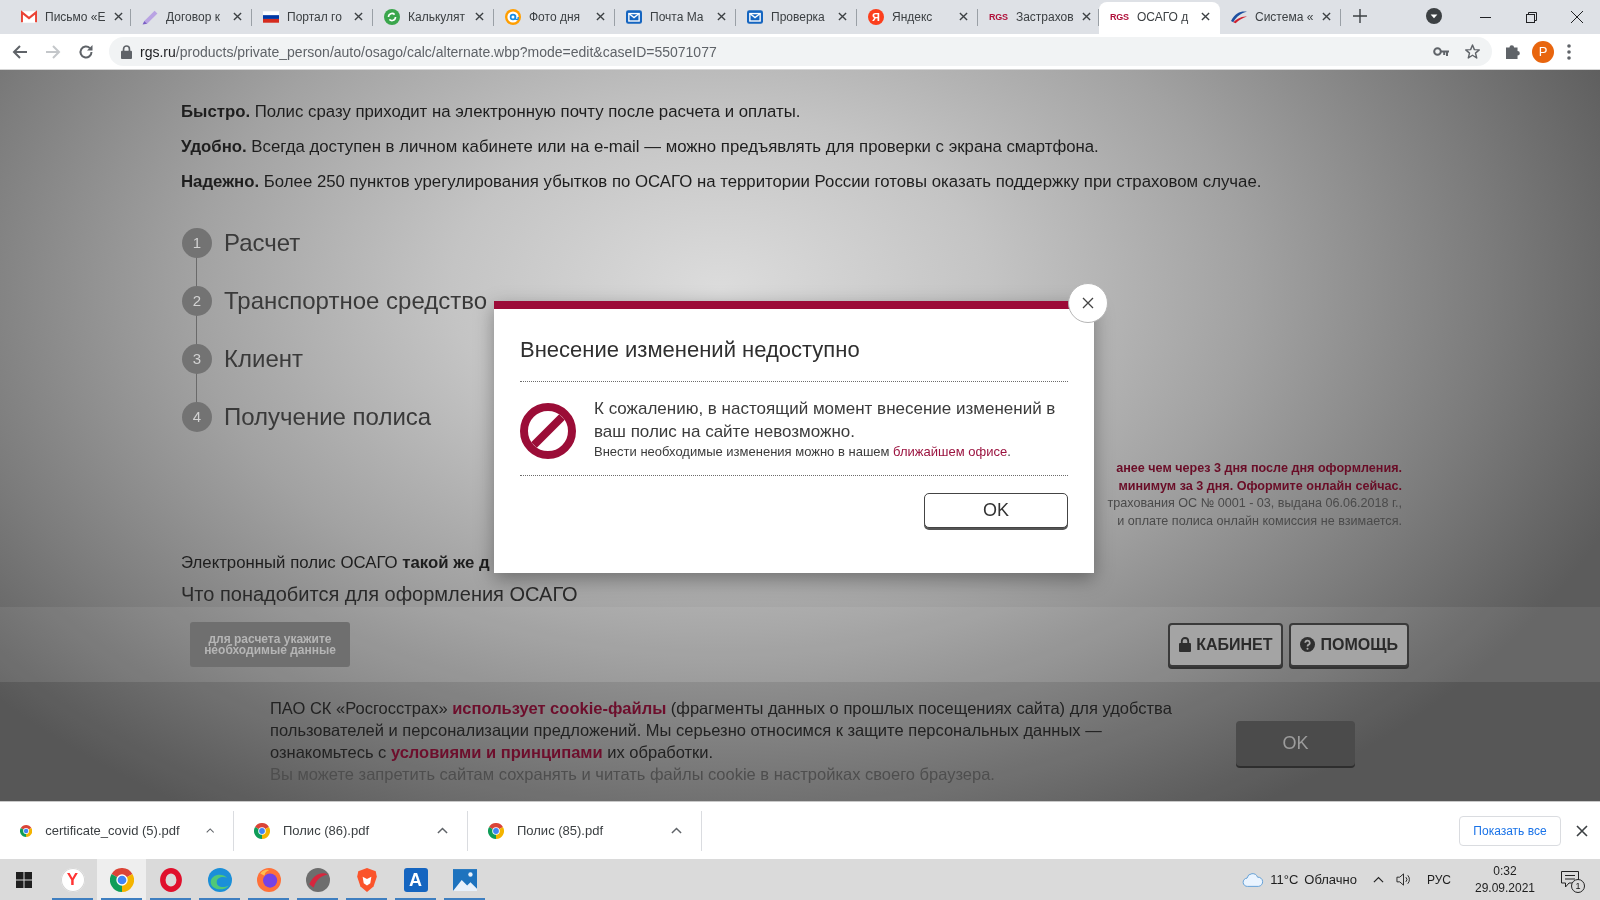  Describe the element at coordinates (1259, 486) in the screenshot. I see `note-text: минимум за 3 дня. Оформите онлайн сейчас.` at that location.